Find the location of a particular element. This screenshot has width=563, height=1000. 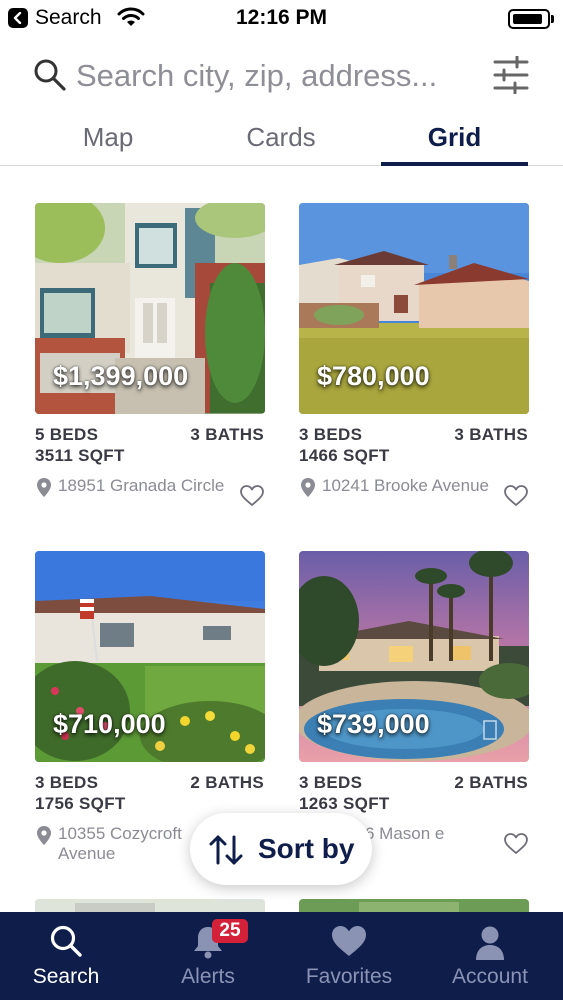

sort-by-button: Sort by is located at coordinates (281, 849).